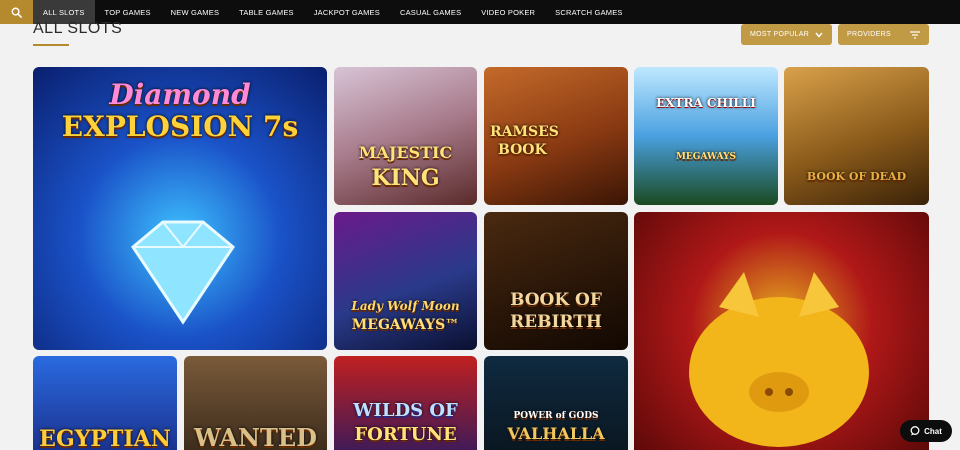  I want to click on game-title-line2: BOOK, so click(522, 150).